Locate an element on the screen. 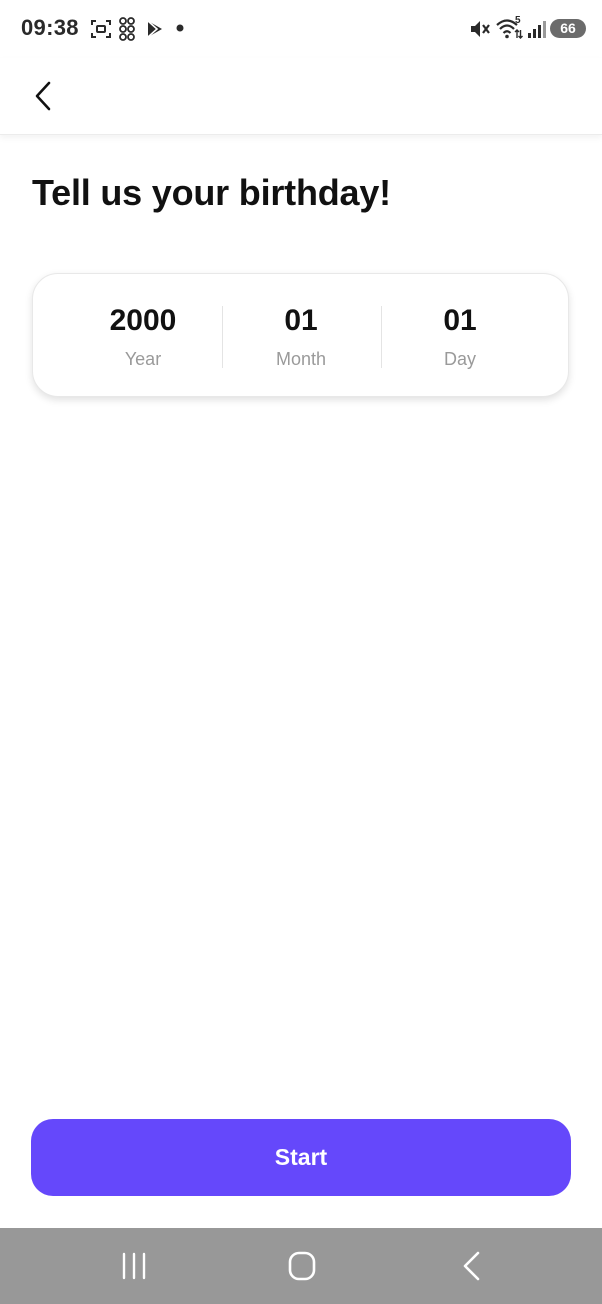  home-icon is located at coordinates (302, 1266).